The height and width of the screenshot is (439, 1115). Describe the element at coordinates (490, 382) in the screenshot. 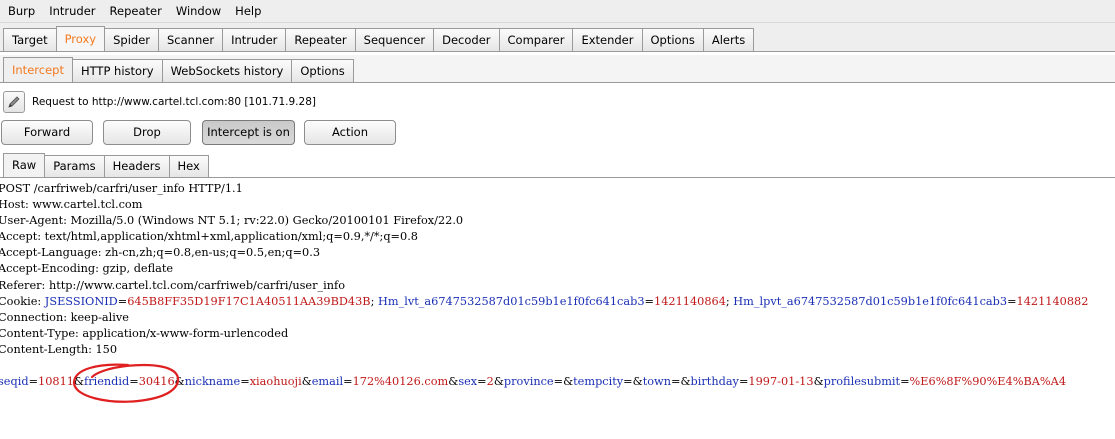

I see `body-param-value: 2` at that location.